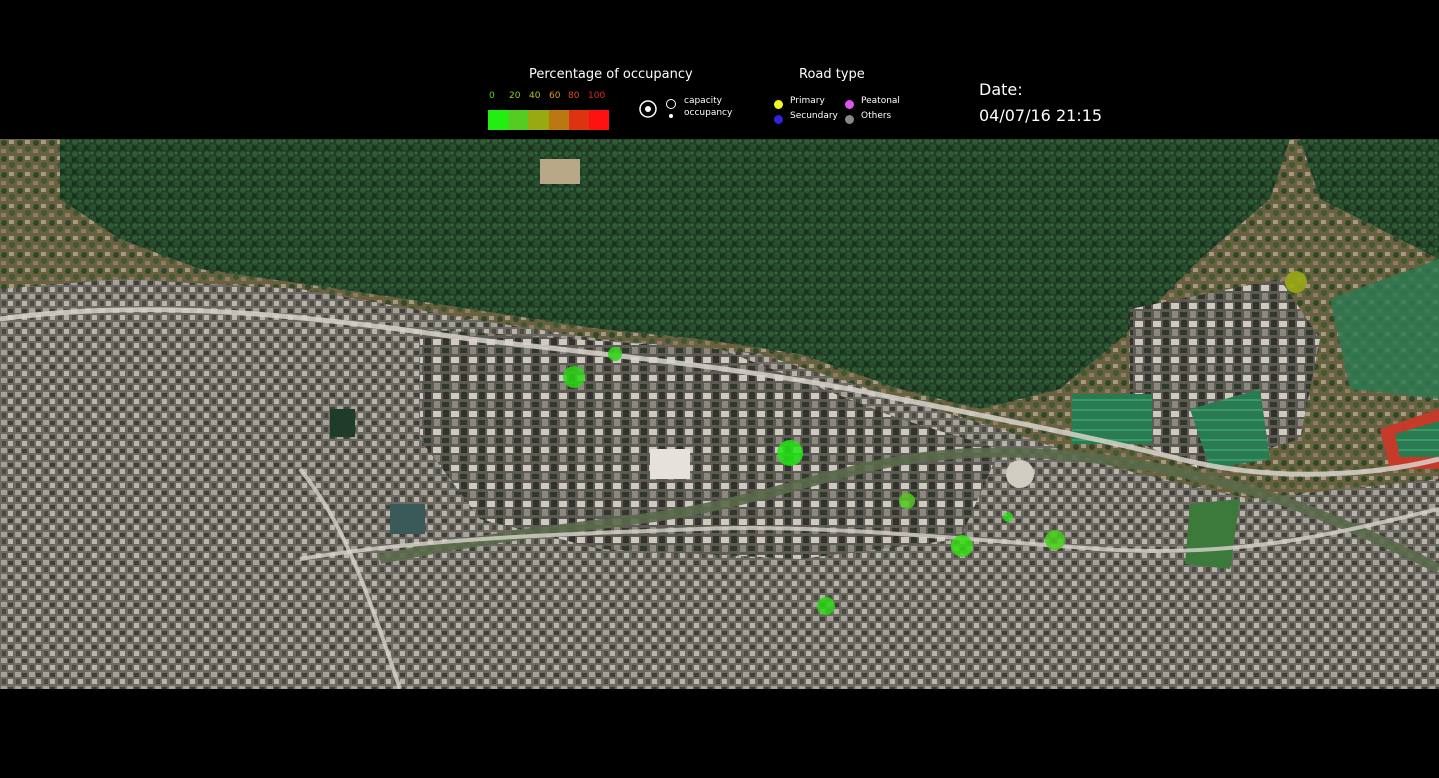 The height and width of the screenshot is (778, 1439). What do you see at coordinates (849, 119) in the screenshot?
I see `others-road-dot-icon` at bounding box center [849, 119].